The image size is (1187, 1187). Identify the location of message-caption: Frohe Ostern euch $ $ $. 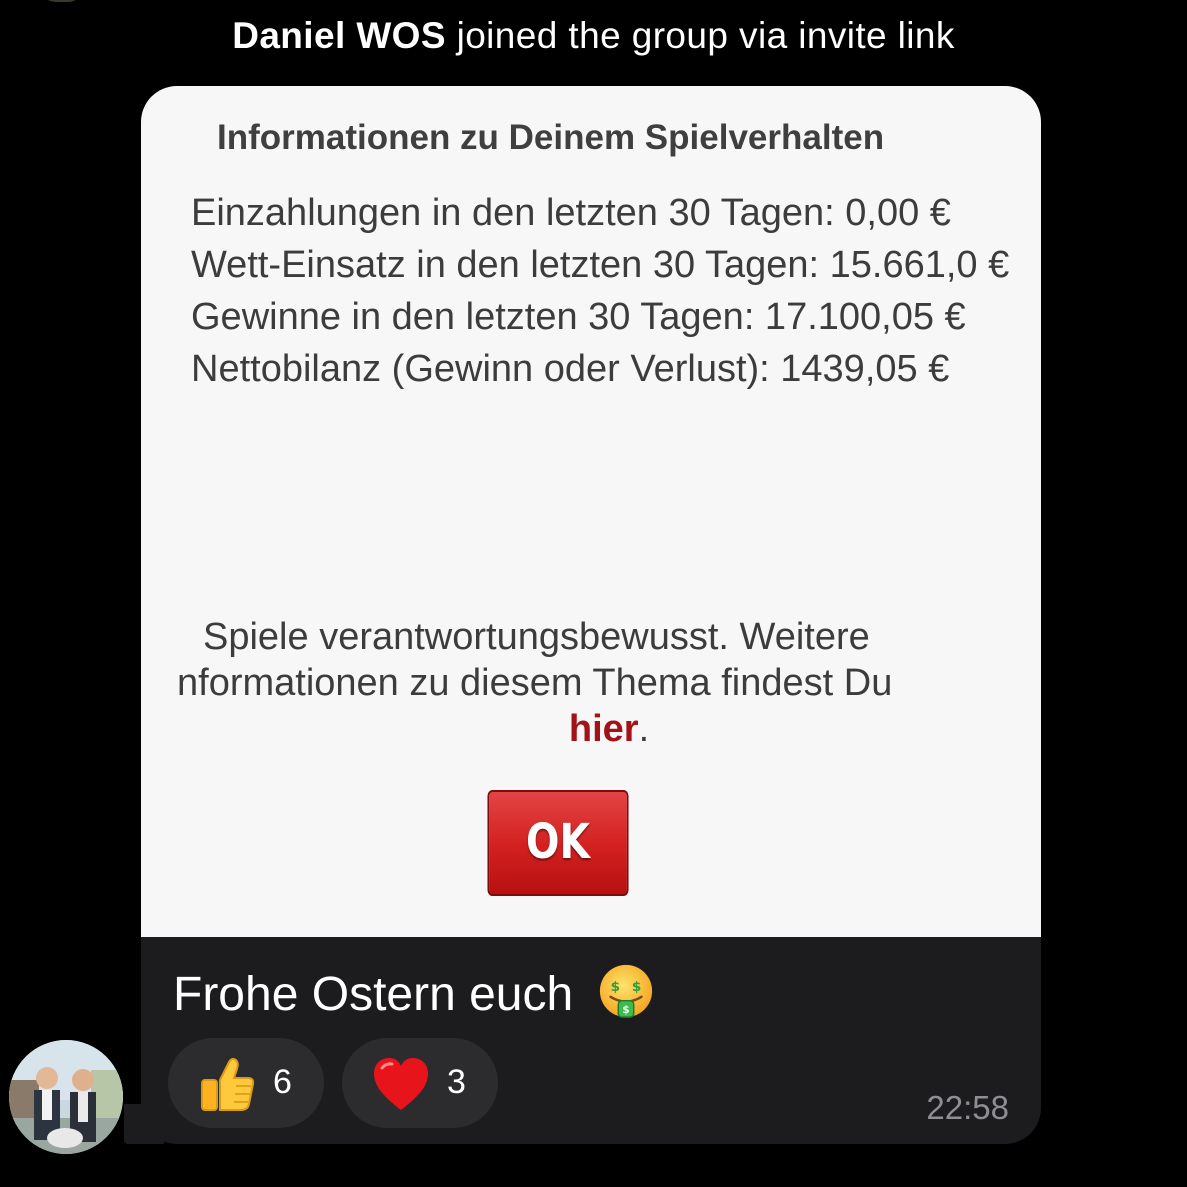
(414, 993).